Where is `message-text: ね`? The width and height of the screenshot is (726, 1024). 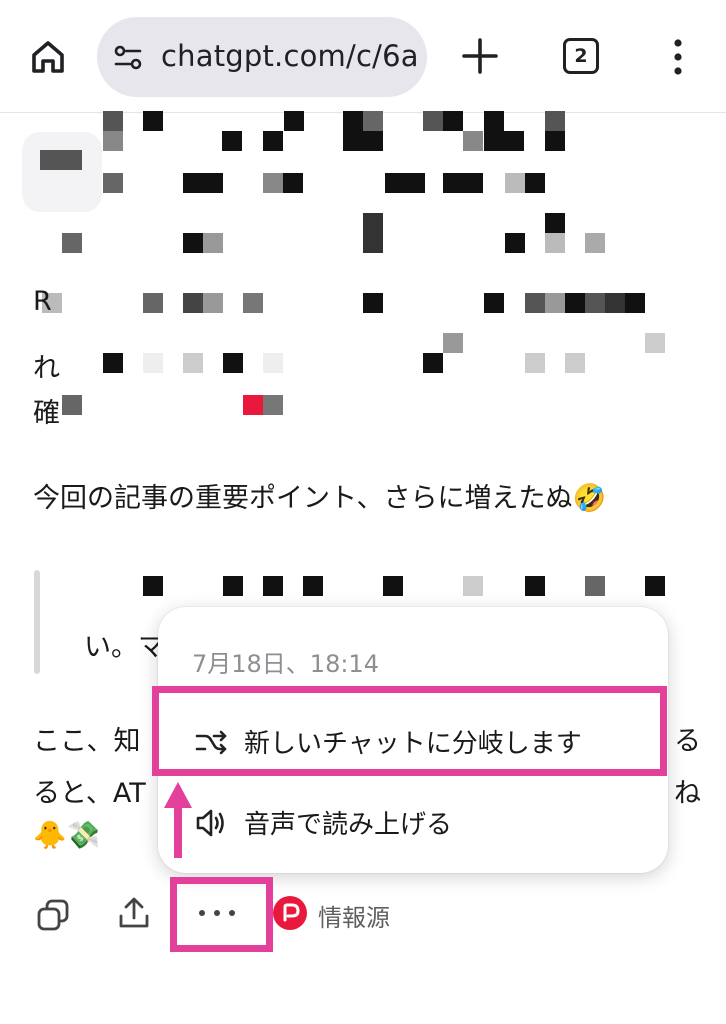 message-text: ね is located at coordinates (687, 793).